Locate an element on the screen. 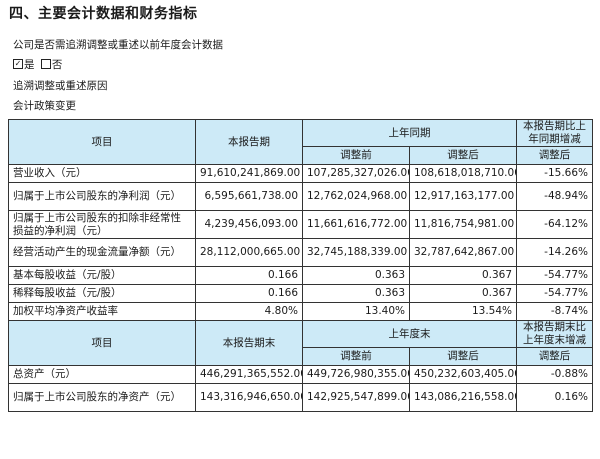 The height and width of the screenshot is (459, 600). row-before: 11,661,616,772.00 is located at coordinates (356, 224).